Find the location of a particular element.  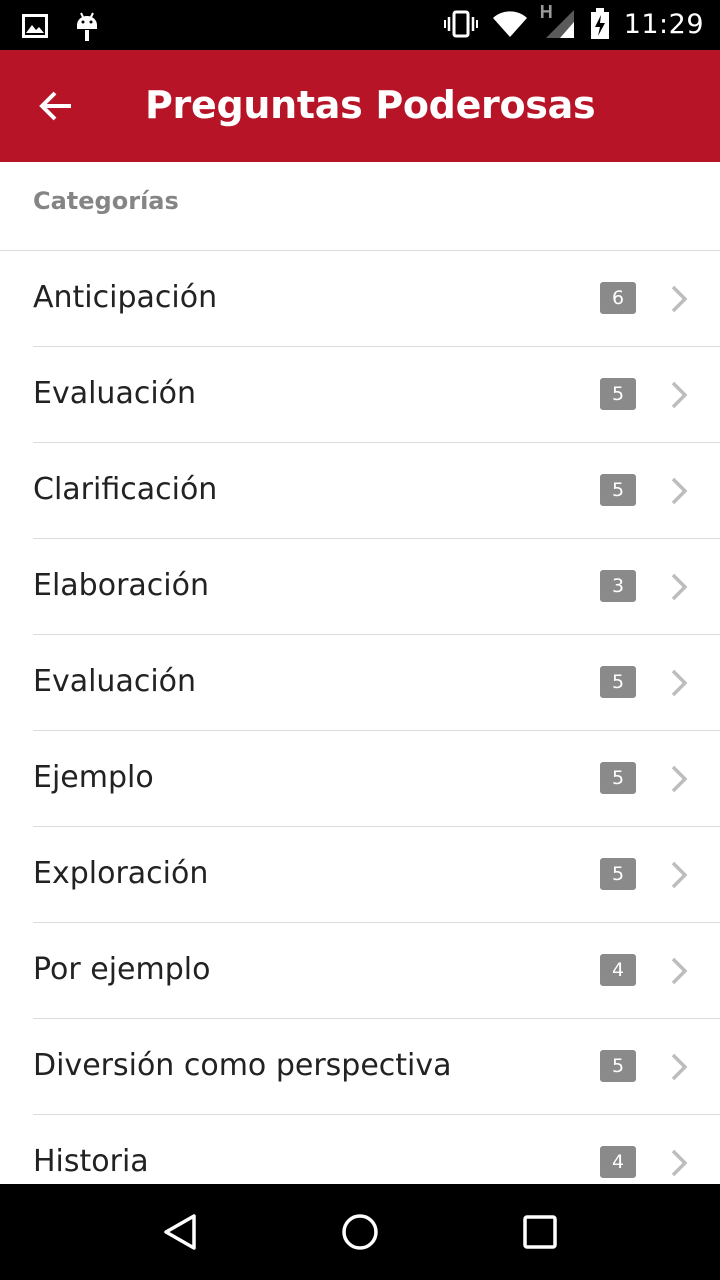

category-label: Clarificación is located at coordinates (125, 489).